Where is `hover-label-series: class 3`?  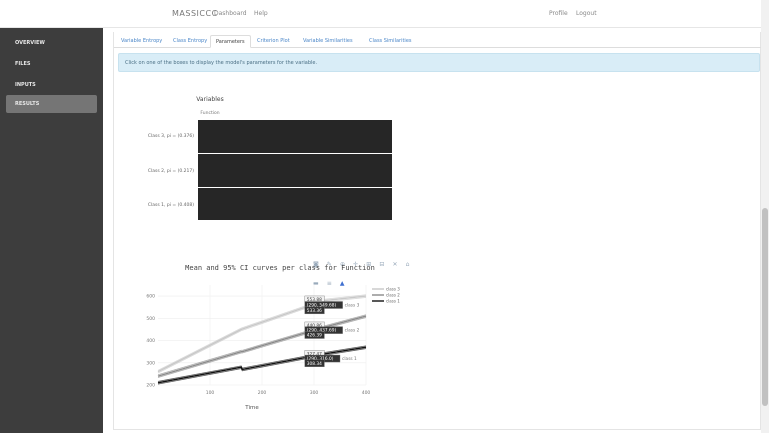
hover-label-series: class 3 is located at coordinates (352, 306).